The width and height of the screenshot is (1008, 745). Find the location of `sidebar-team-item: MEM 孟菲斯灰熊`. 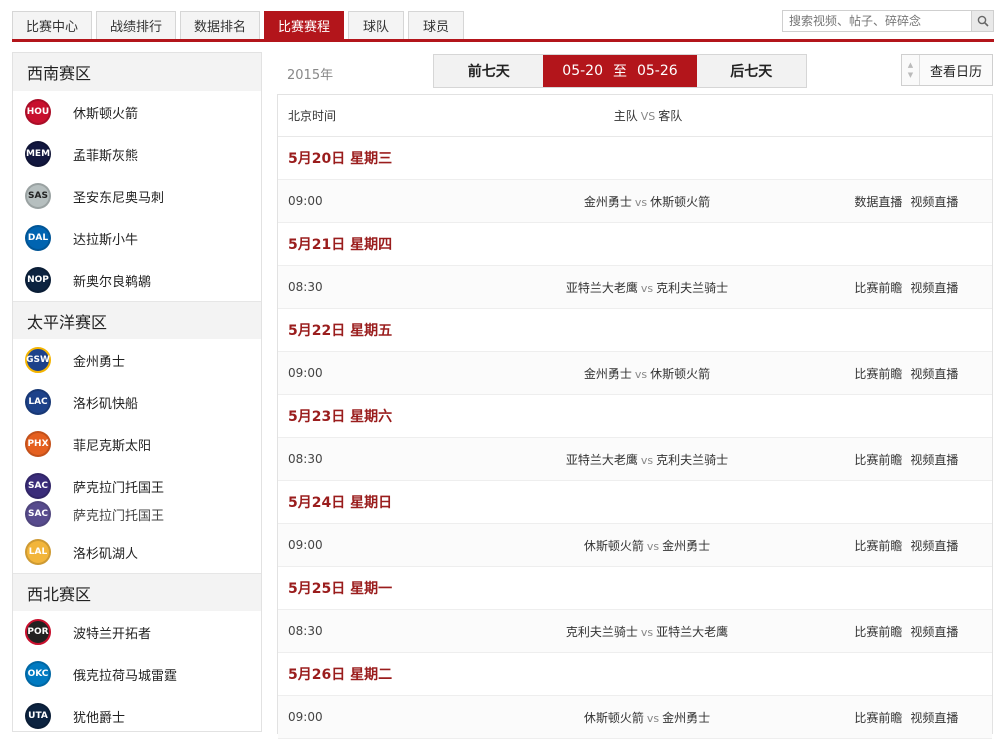

sidebar-team-item: MEM 孟菲斯灰熊 is located at coordinates (137, 154).